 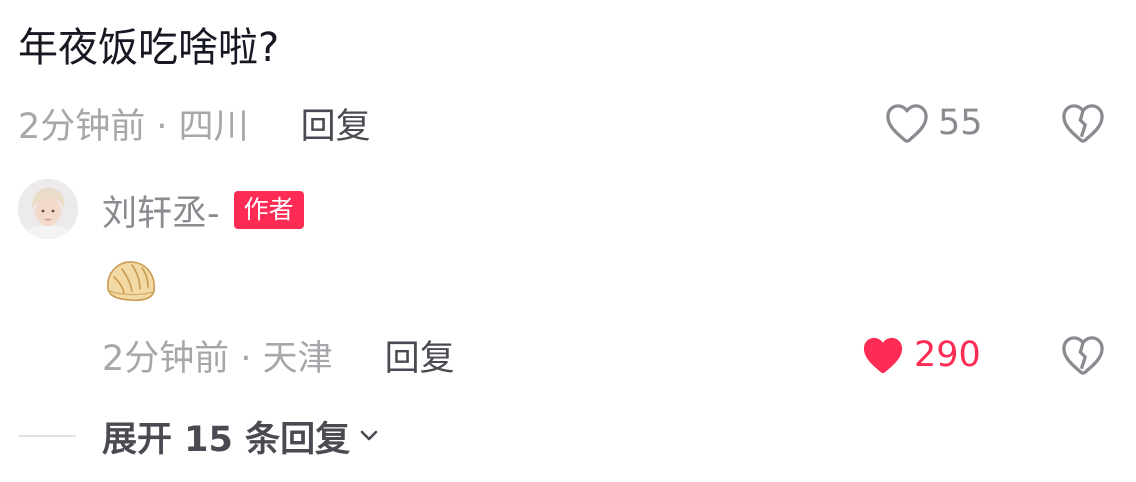 I want to click on reply-dislike-button, so click(x=1083, y=355).